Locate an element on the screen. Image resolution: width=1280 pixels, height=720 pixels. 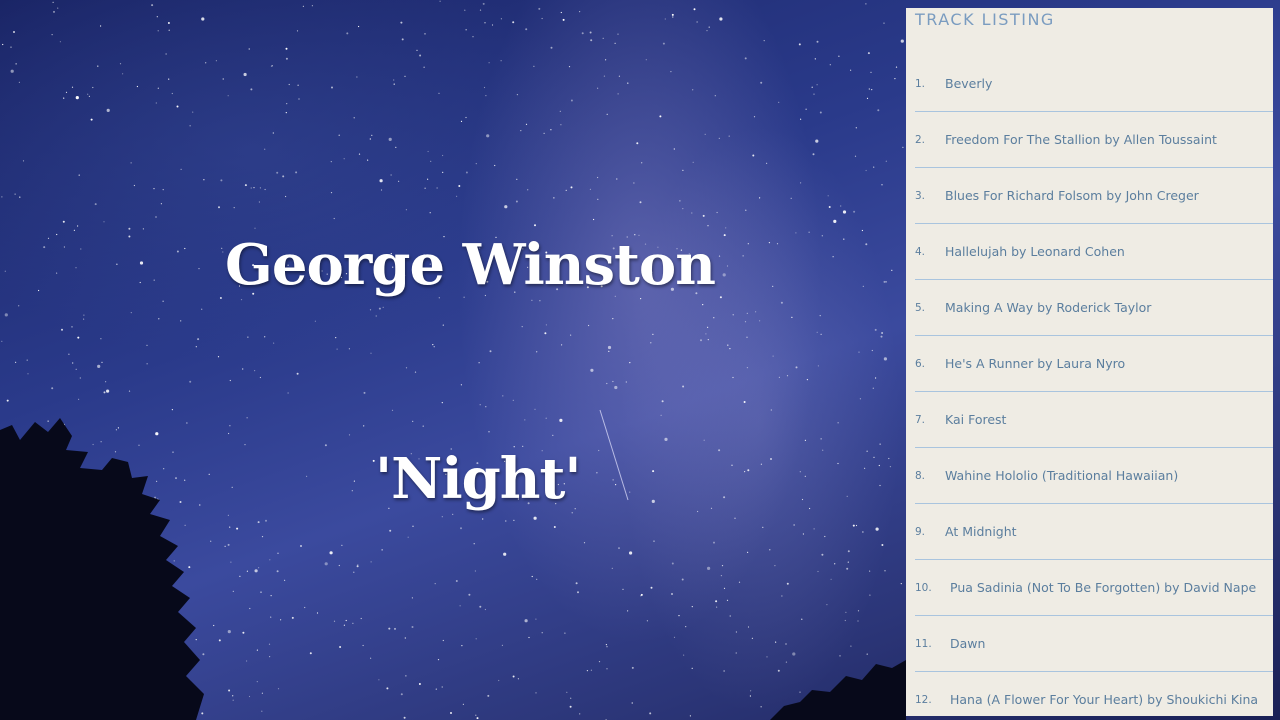
track-item: 8. Wahine Hololio (Traditional Hawaiian) is located at coordinates (1094, 476).